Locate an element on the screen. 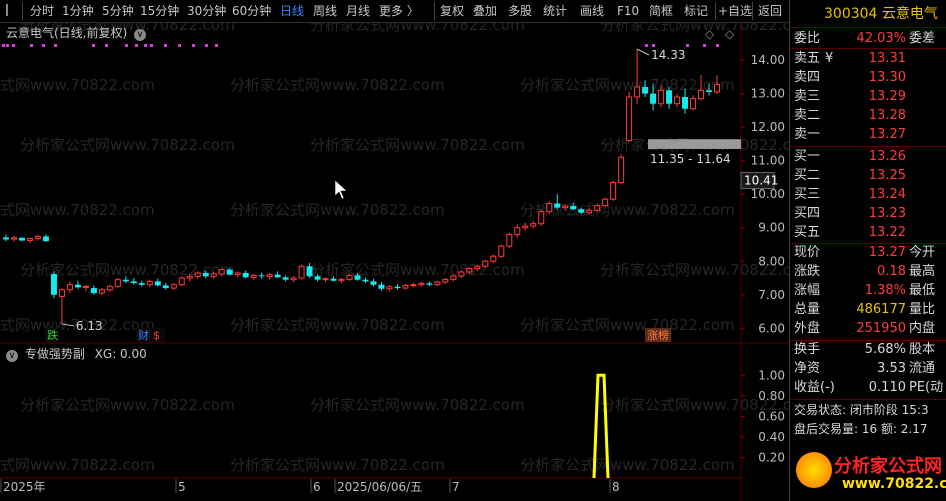 The image size is (946, 501). ask-3-value: 13.28 is located at coordinates (887, 115).